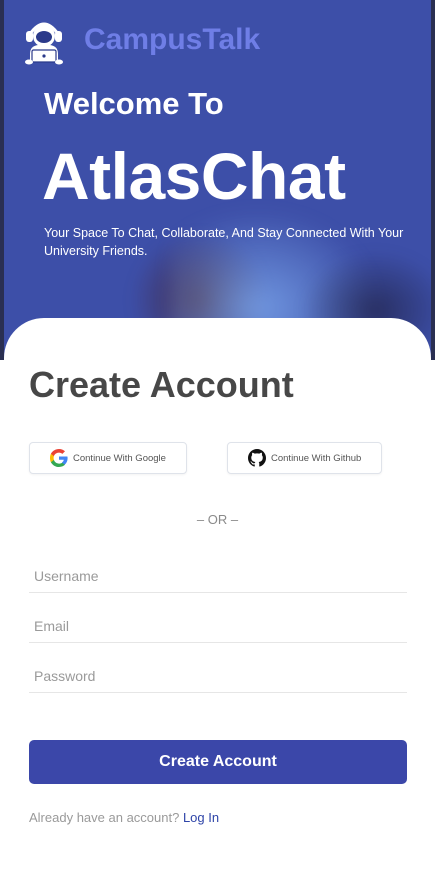 This screenshot has height=881, width=435. I want to click on login-prompt: Already have an account? Log In, so click(124, 817).